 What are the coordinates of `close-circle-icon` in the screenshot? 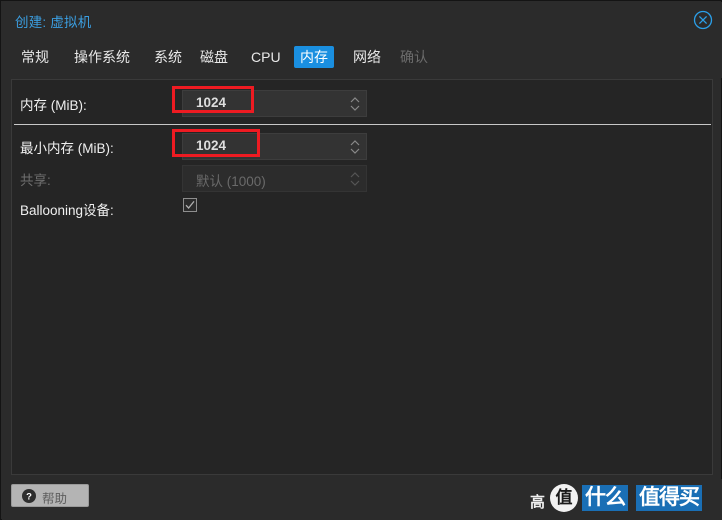 It's located at (703, 20).